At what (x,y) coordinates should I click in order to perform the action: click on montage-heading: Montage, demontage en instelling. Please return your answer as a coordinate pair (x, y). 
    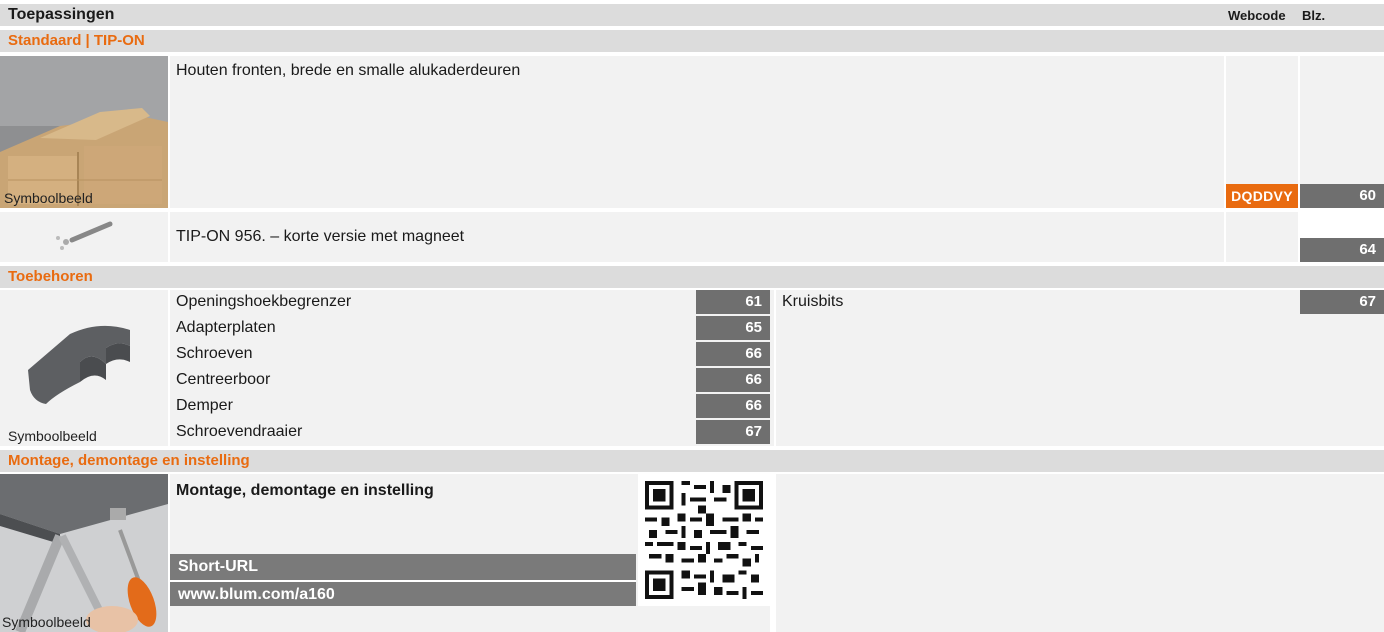
    Looking at the image, I should click on (305, 490).